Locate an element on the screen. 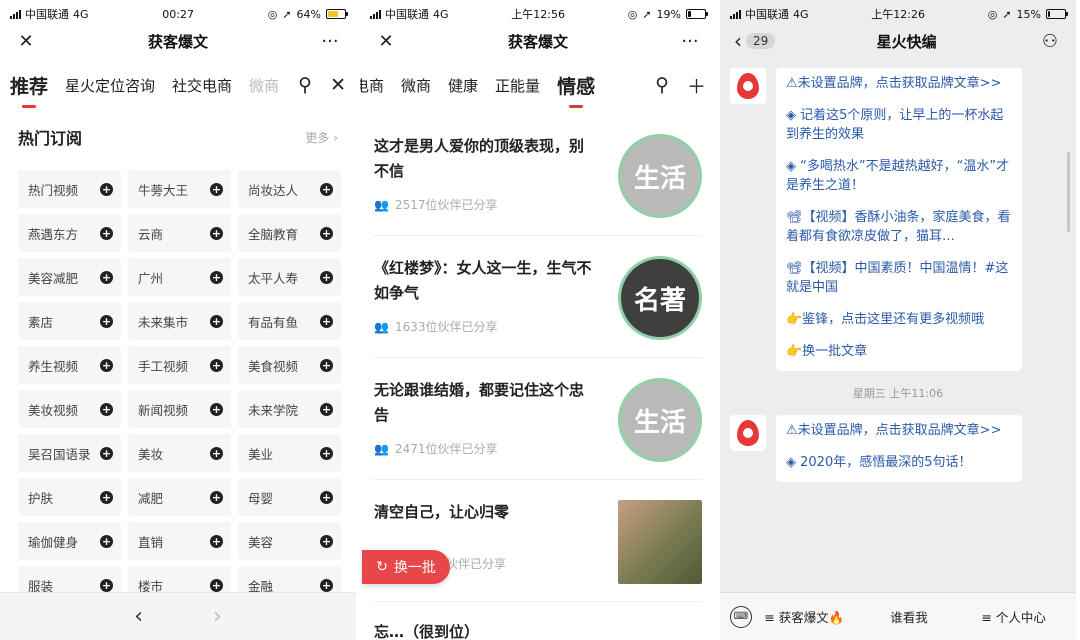  tab-recommend: 推荐 is located at coordinates (29, 90).